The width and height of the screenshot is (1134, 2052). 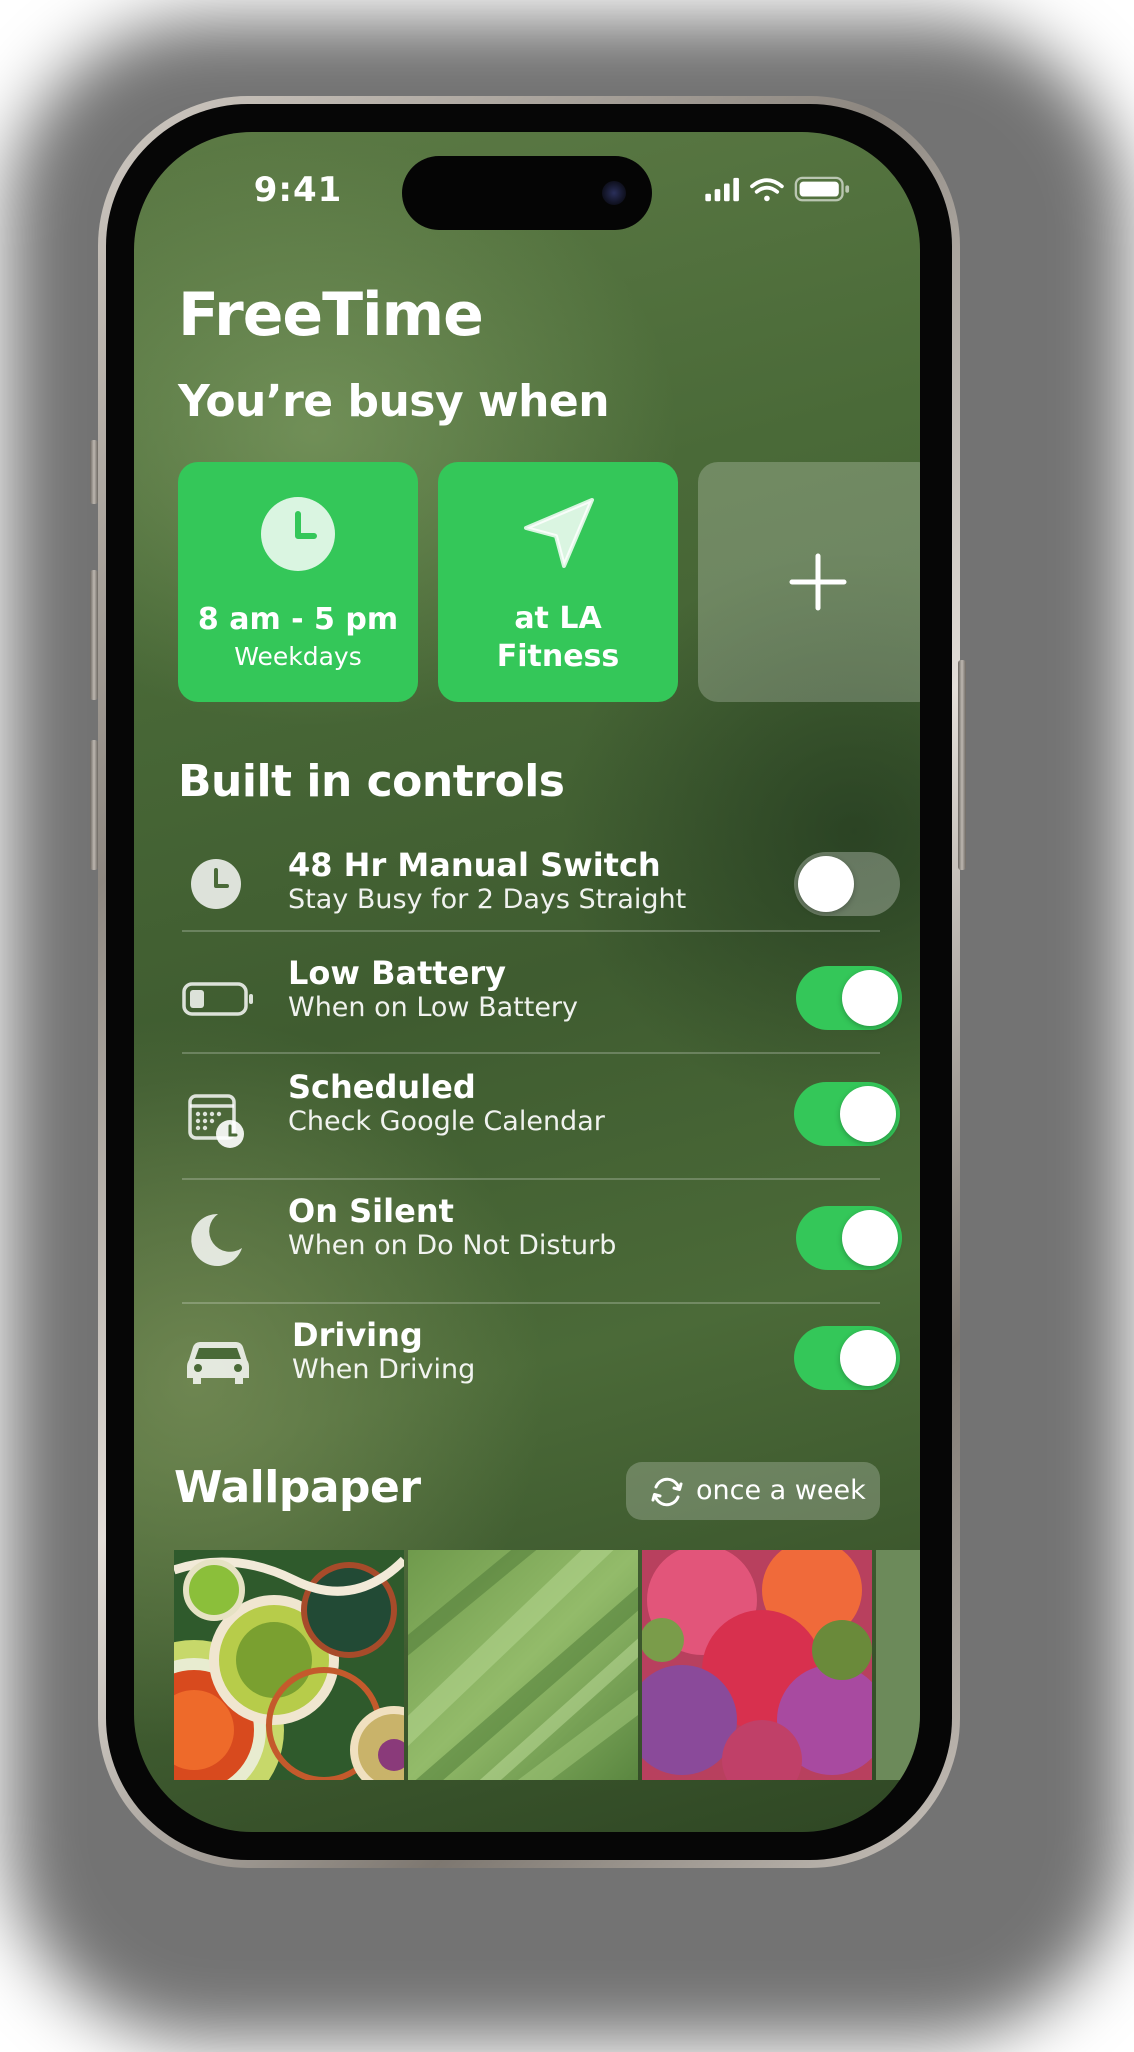 I want to click on refresh-icon, so click(x=667, y=1492).